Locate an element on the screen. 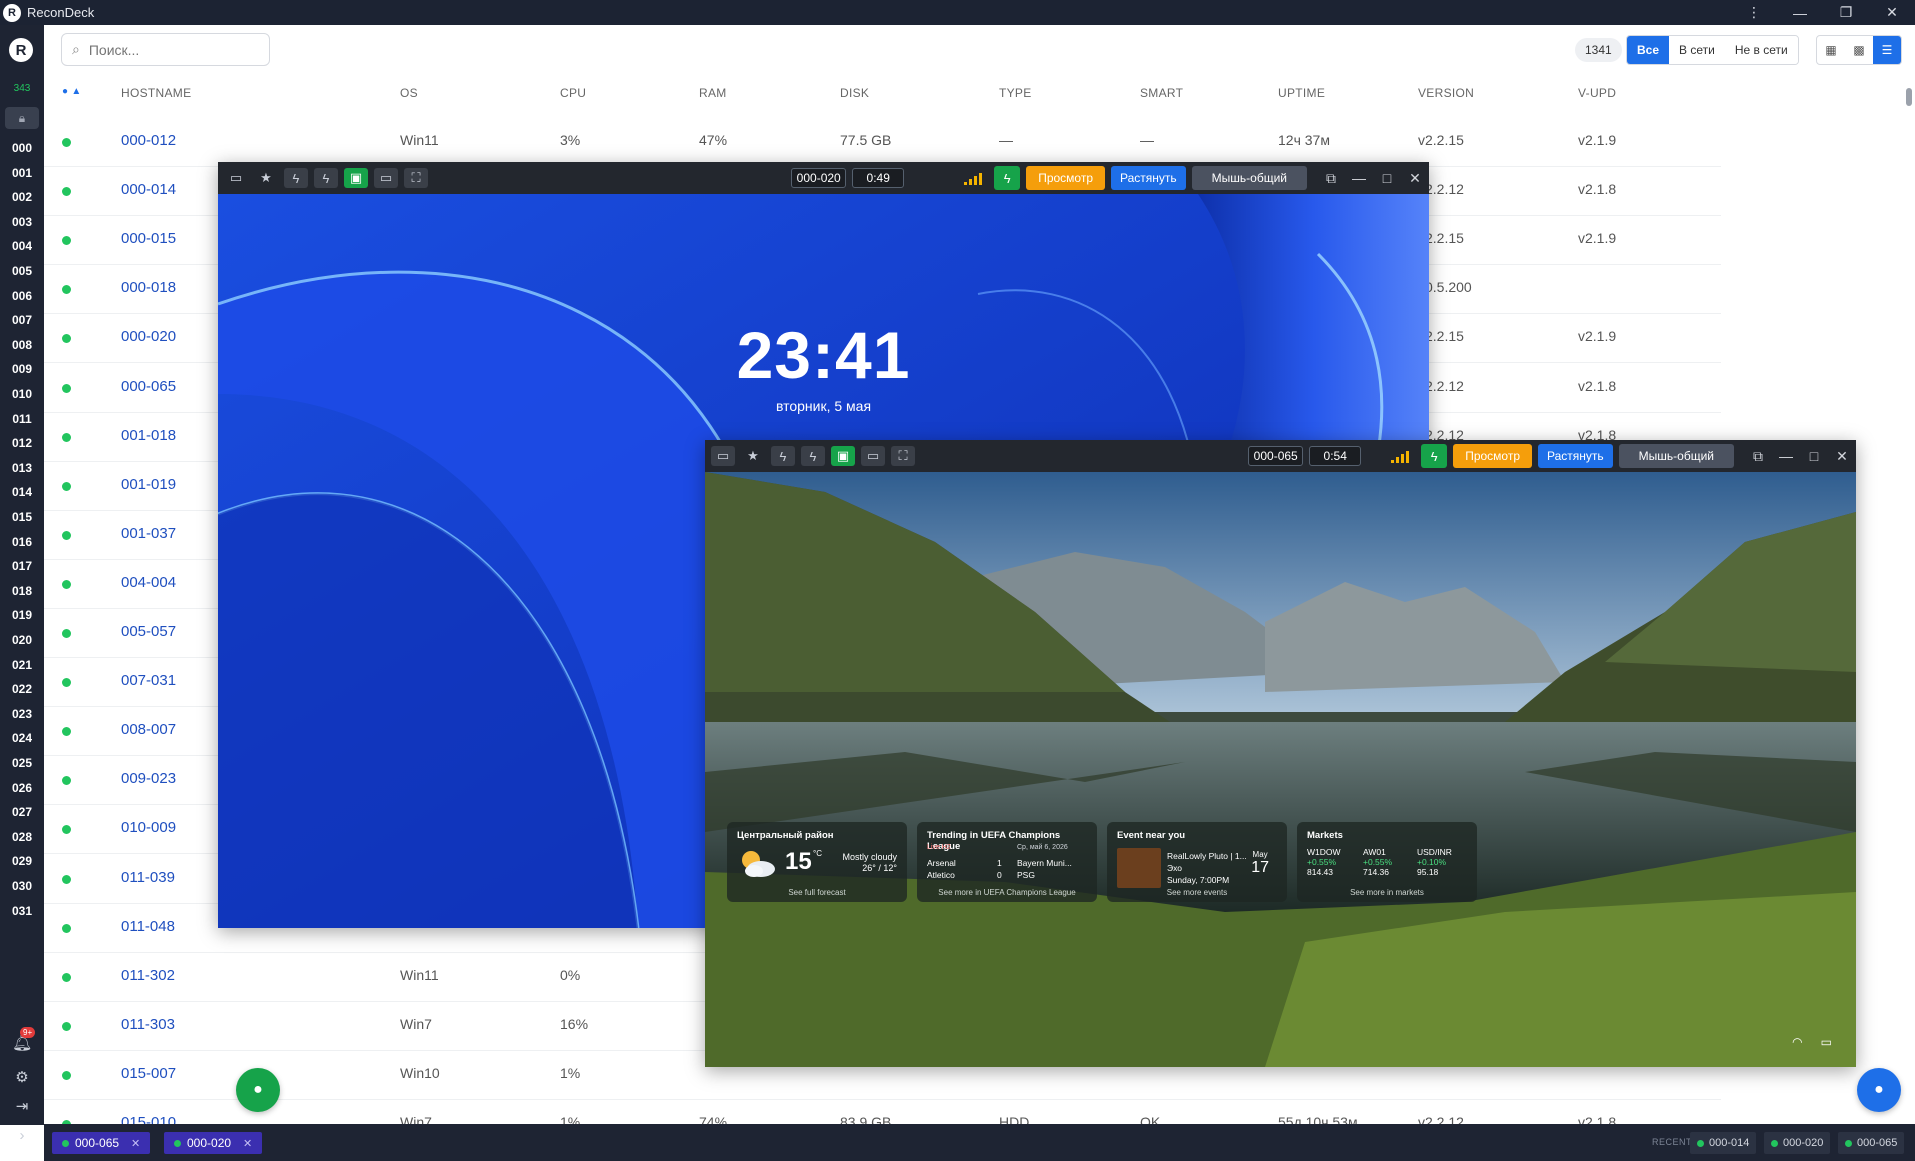 The width and height of the screenshot is (1915, 1161). rail-group-item: 005 is located at coordinates (22, 271).